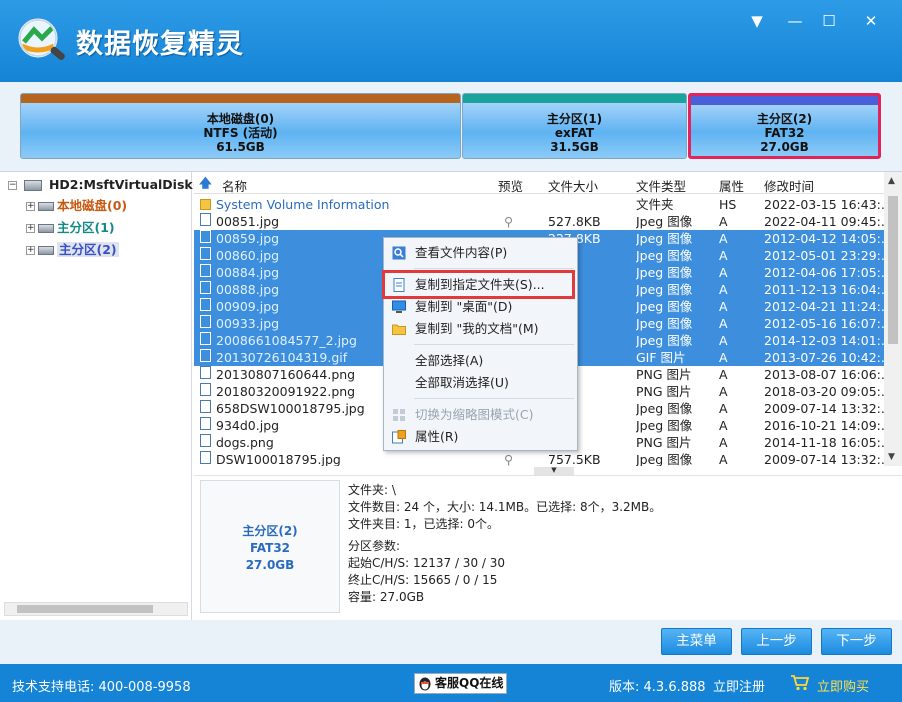 This screenshot has width=902, height=702. I want to click on close-button: ✕, so click(871, 21).